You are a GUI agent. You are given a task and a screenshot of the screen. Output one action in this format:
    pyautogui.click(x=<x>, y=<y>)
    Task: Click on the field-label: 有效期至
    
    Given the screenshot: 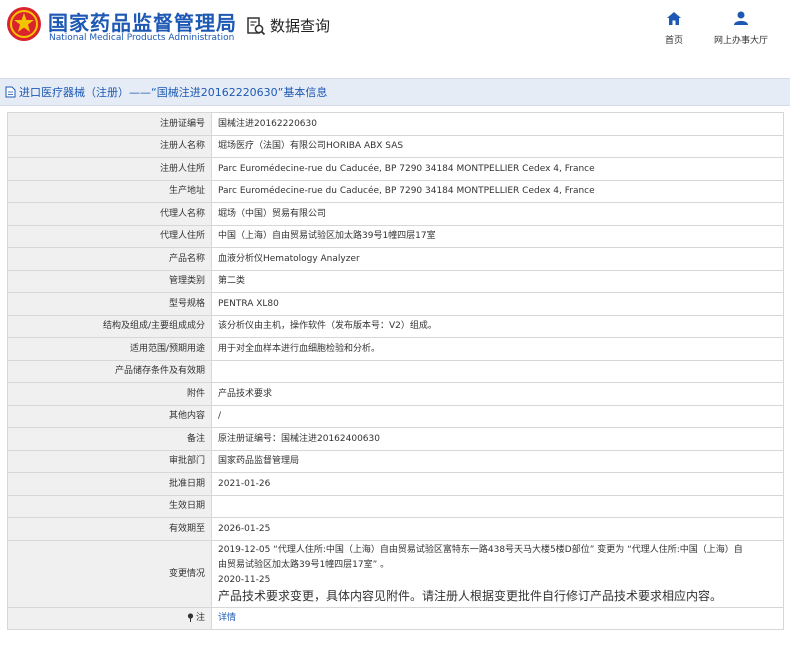 What is the action you would take?
    pyautogui.click(x=109, y=529)
    